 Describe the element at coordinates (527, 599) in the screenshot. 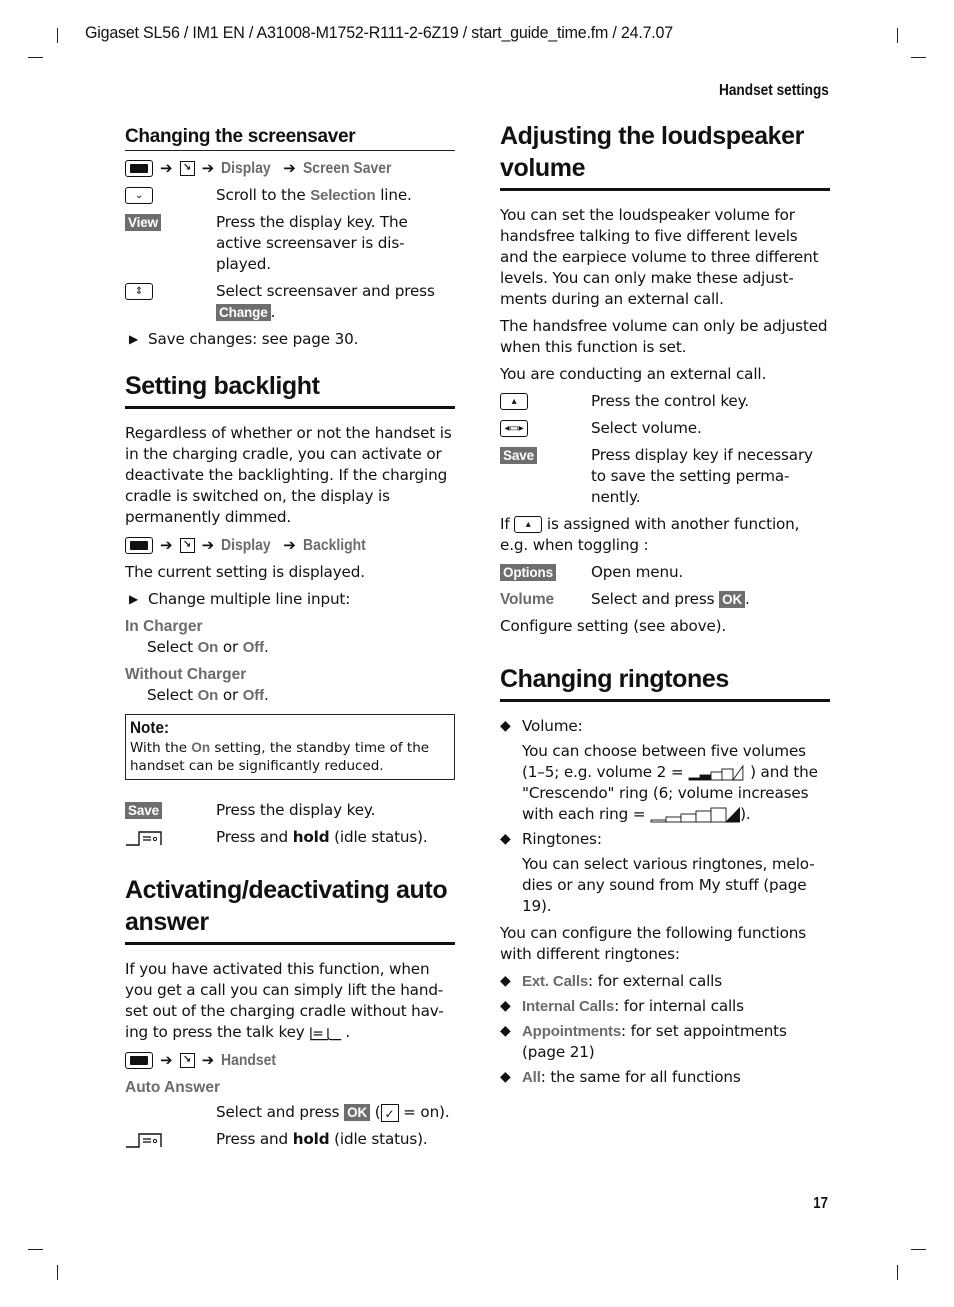

I see `menu-item-volume: Volume` at that location.